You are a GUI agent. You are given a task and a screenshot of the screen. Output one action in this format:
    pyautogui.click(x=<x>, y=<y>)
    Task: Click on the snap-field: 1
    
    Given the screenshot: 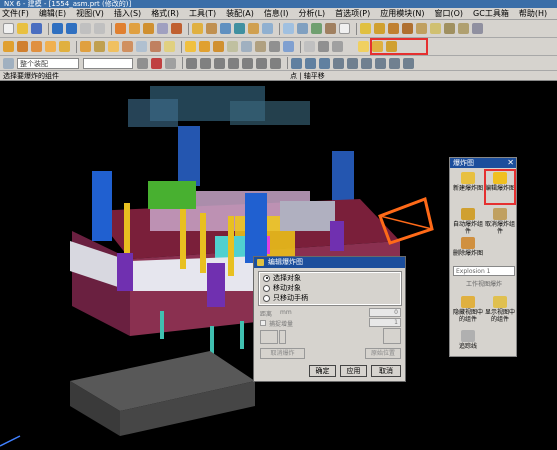 What is the action you would take?
    pyautogui.click(x=385, y=322)
    